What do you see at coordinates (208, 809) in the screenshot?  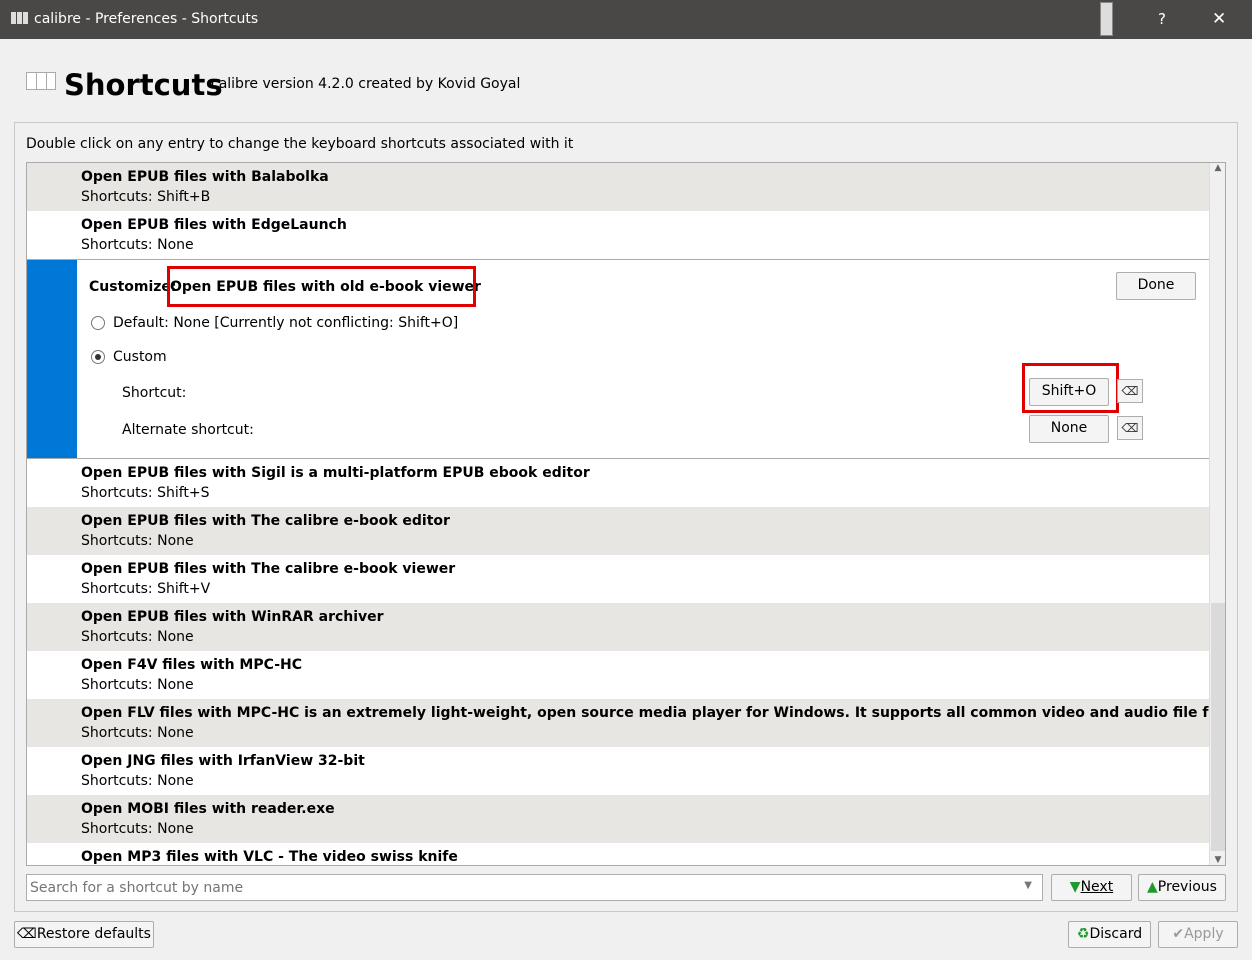 I see `item-name: Open MOBI files with reader.exe` at bounding box center [208, 809].